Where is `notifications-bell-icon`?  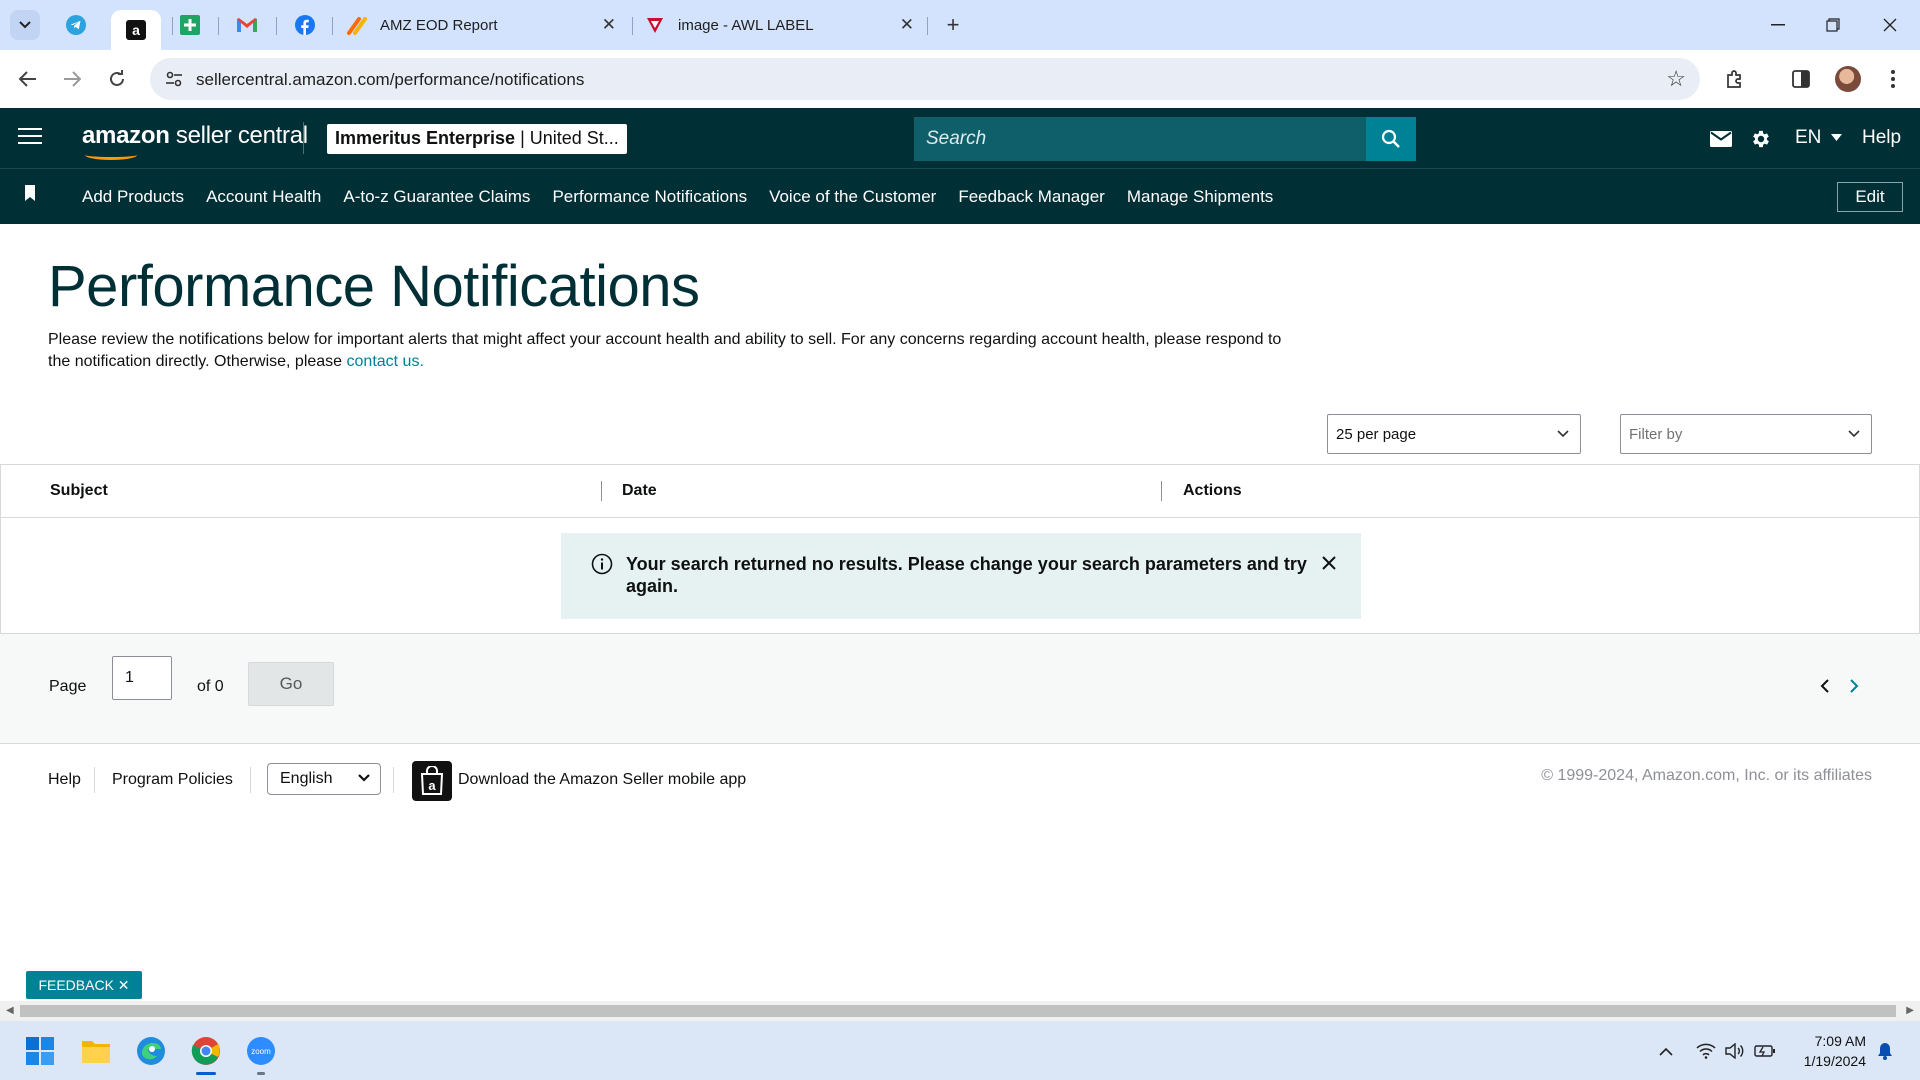 notifications-bell-icon is located at coordinates (1885, 1051).